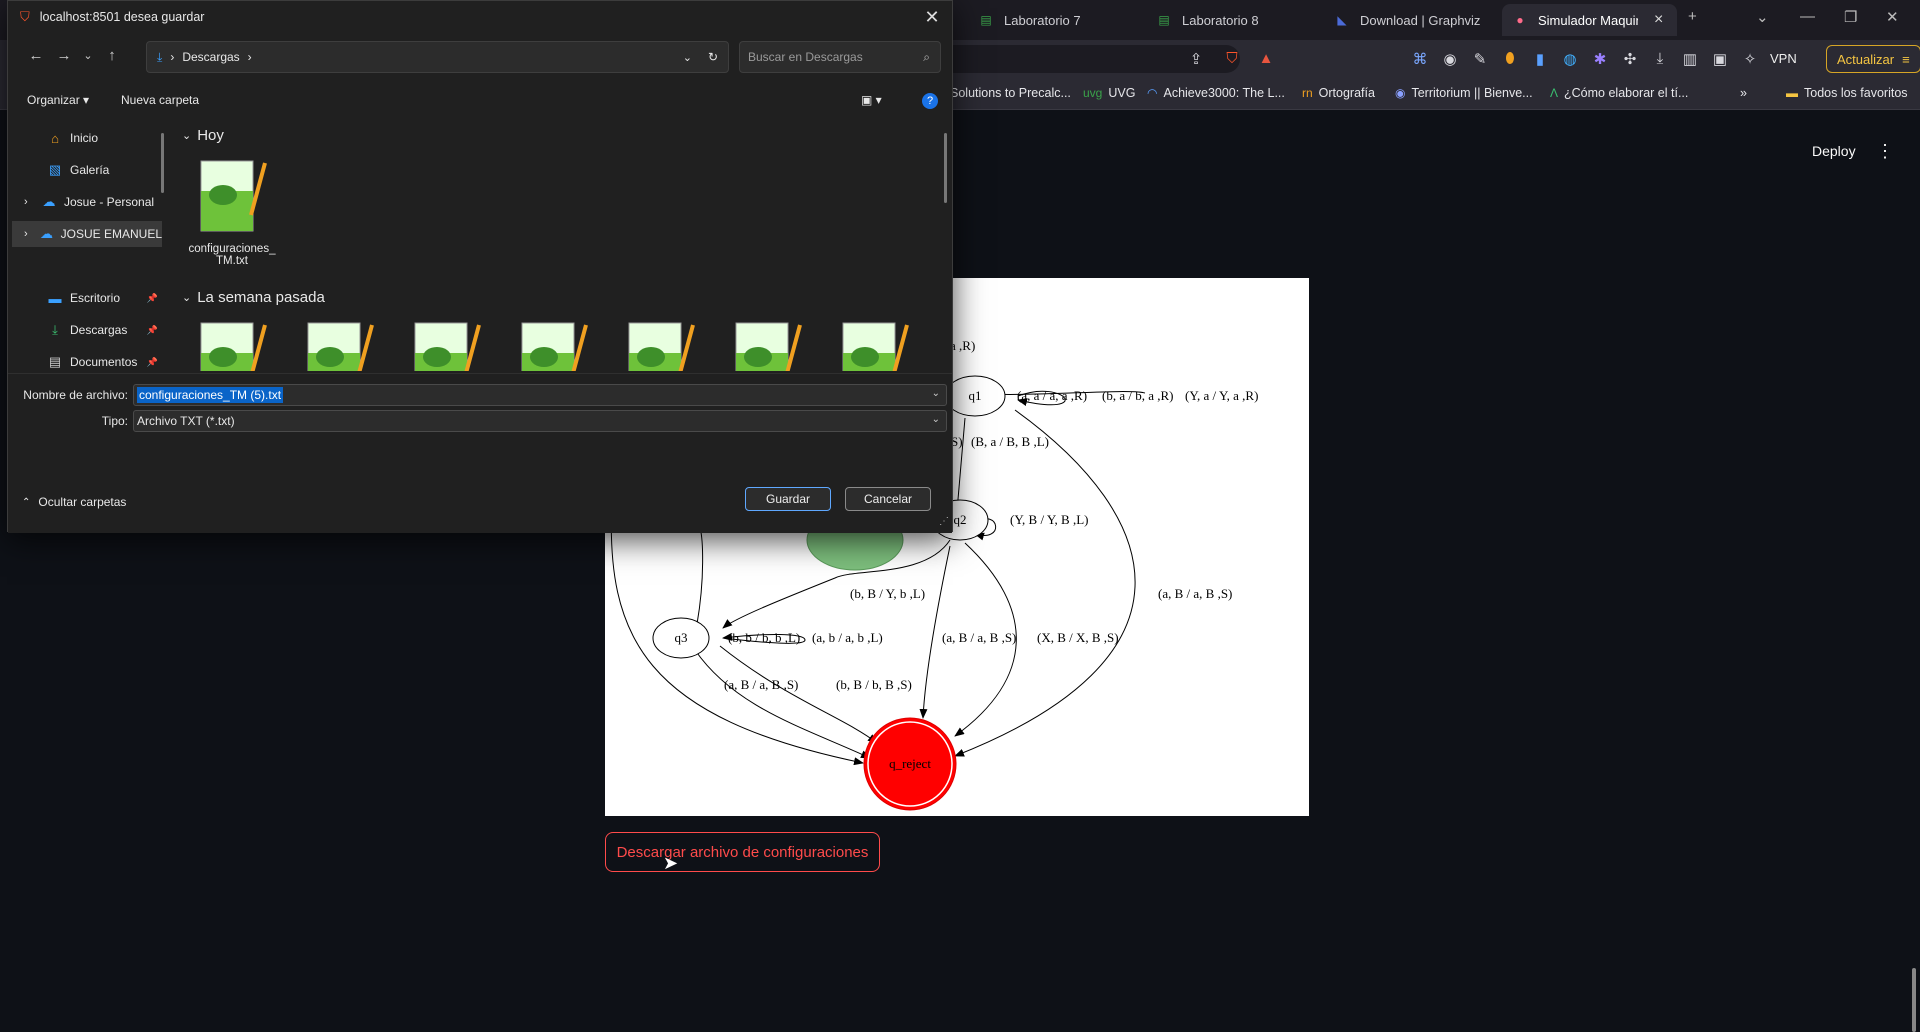 Image resolution: width=1920 pixels, height=1032 pixels. Describe the element at coordinates (1850, 17) in the screenshot. I see `restore-icon: ❐` at that location.